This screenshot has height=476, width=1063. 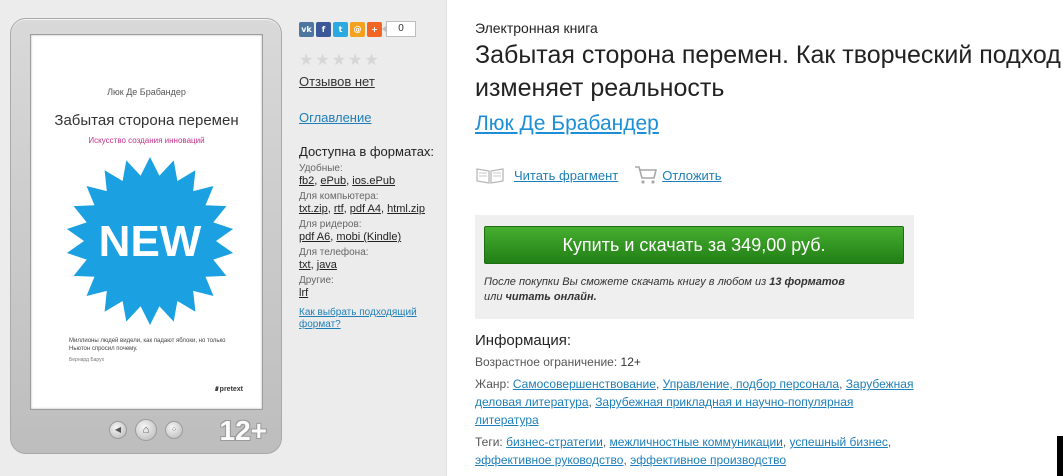 What do you see at coordinates (365, 209) in the screenshot?
I see `format-link: pdf A4` at bounding box center [365, 209].